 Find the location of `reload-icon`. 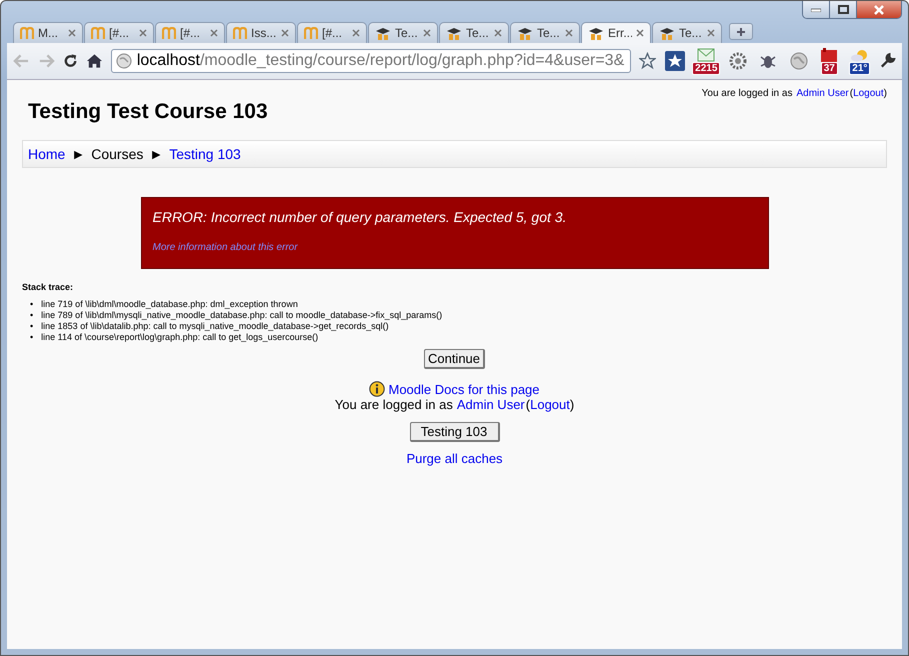

reload-icon is located at coordinates (70, 61).